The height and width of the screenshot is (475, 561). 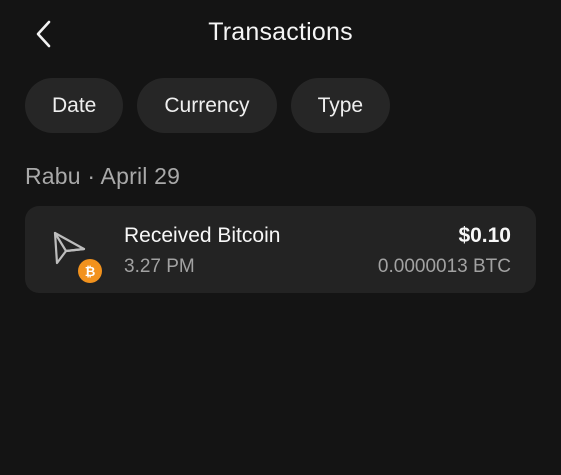 I want to click on bitcoin-icon: ₿, so click(x=90, y=271).